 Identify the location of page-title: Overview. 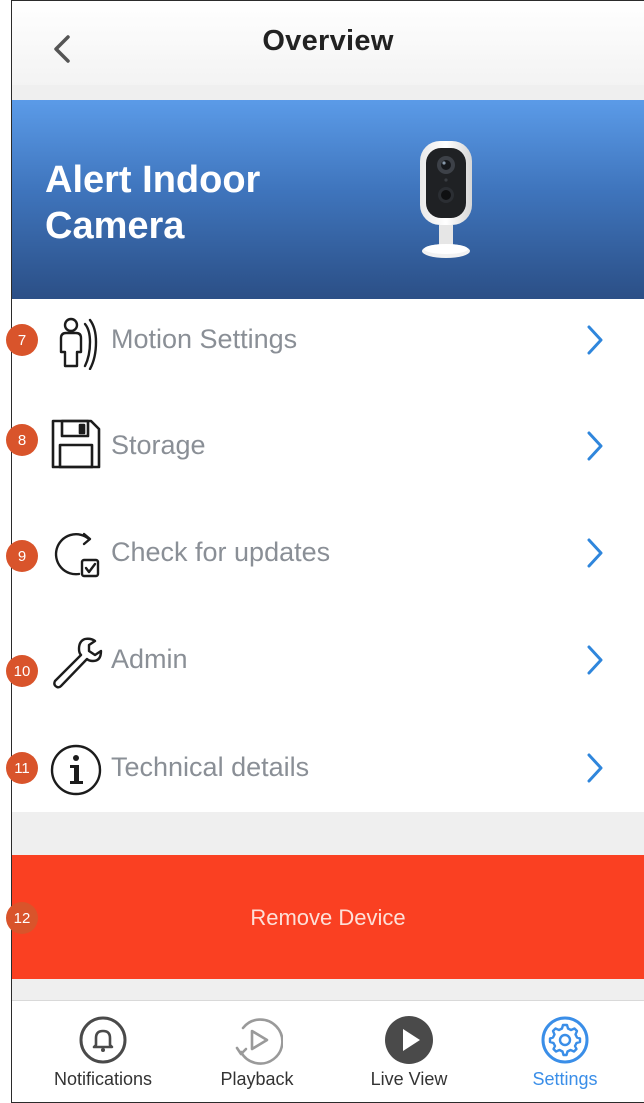
(328, 41).